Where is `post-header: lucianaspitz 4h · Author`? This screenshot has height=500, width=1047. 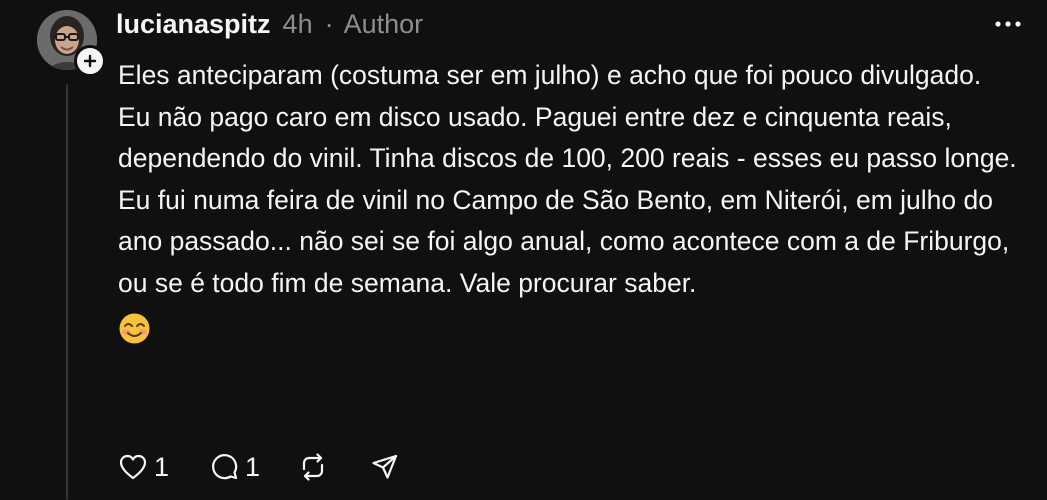
post-header: lucianaspitz 4h · Author is located at coordinates (269, 24).